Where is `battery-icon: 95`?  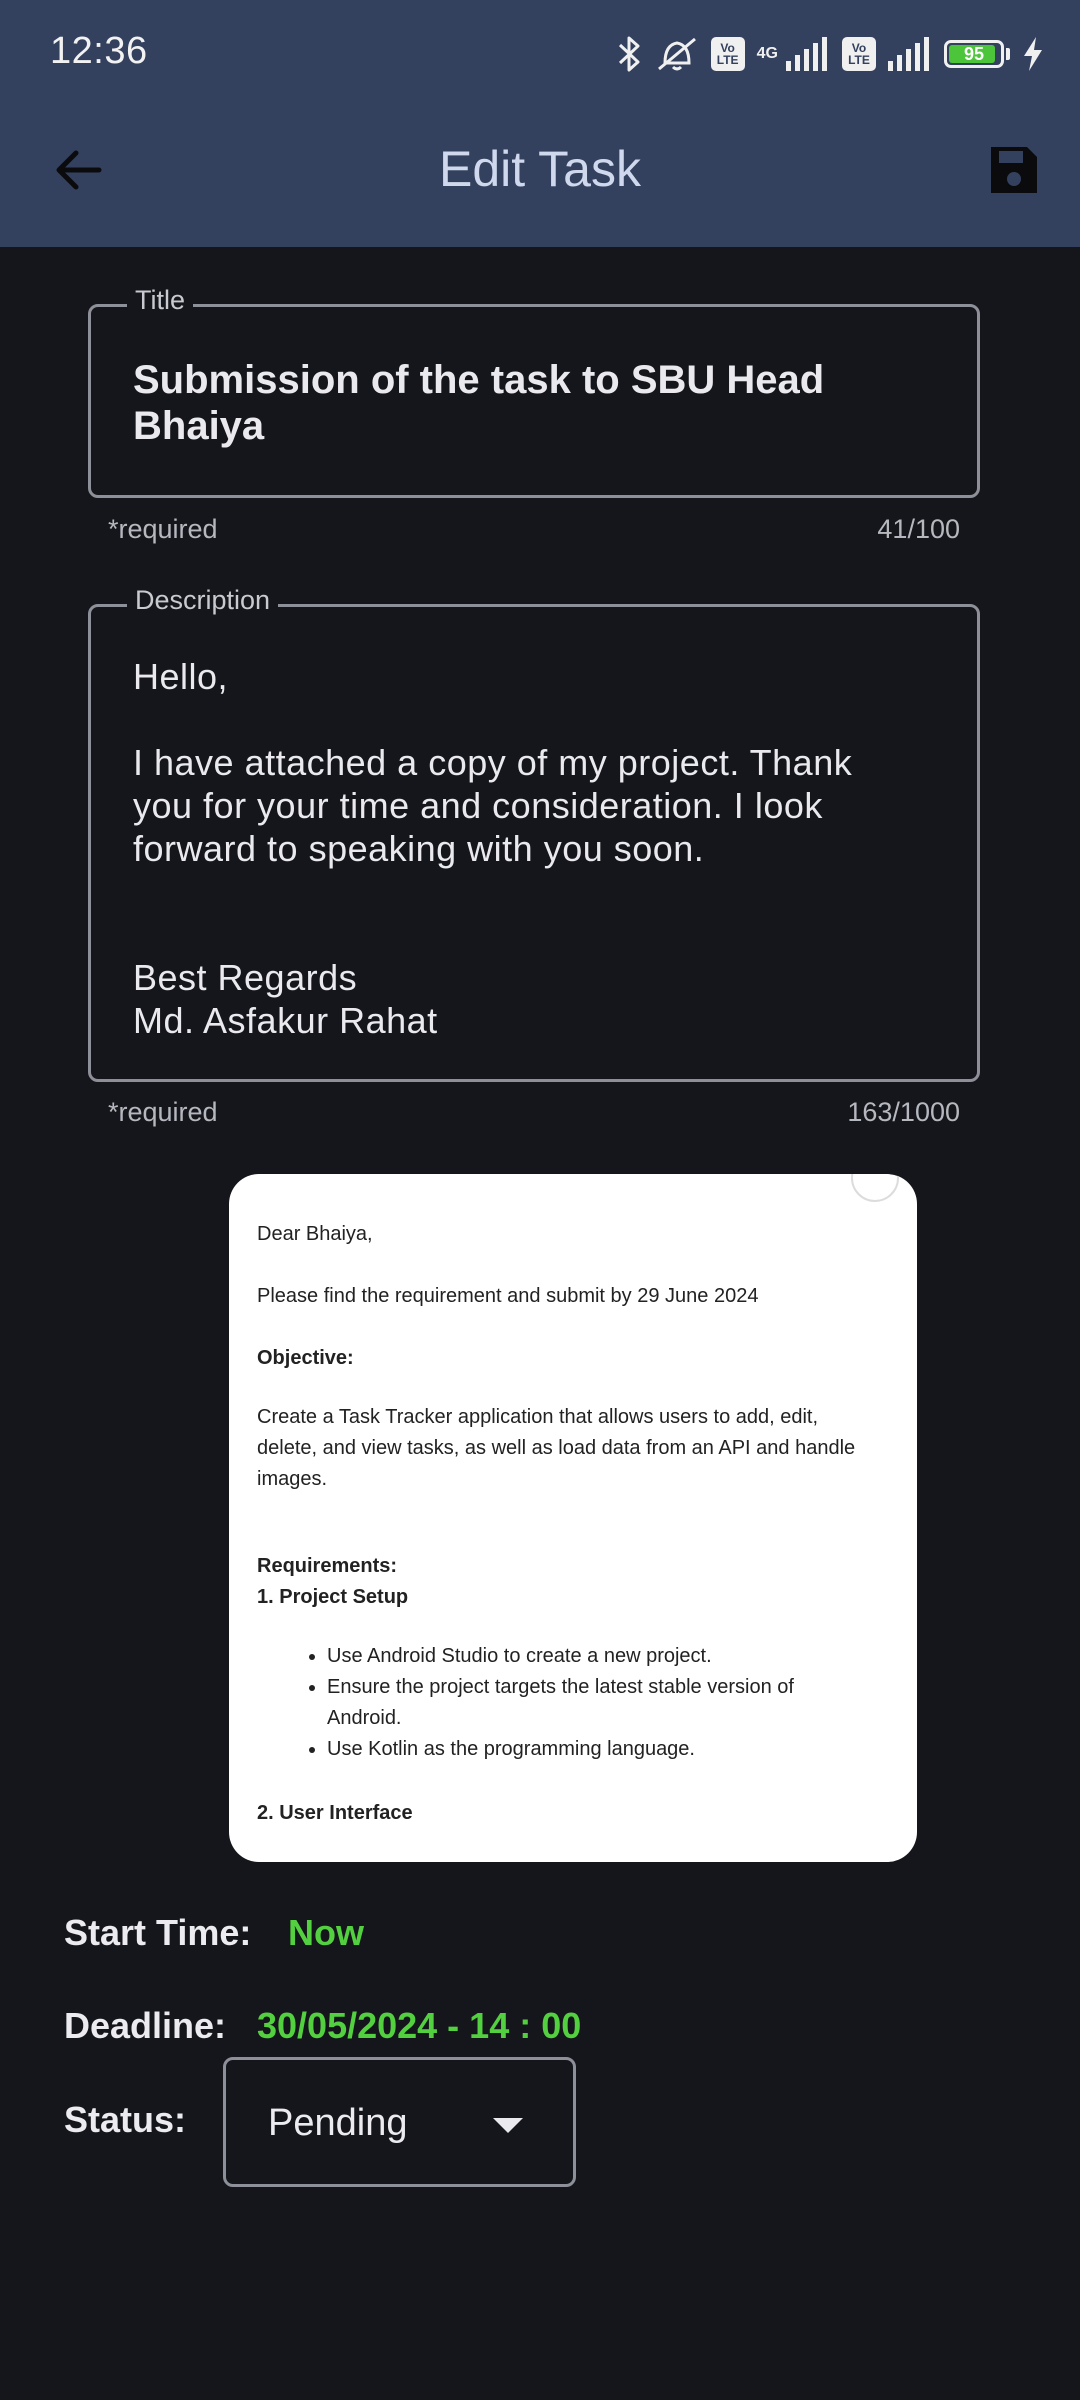 battery-icon: 95 is located at coordinates (974, 54).